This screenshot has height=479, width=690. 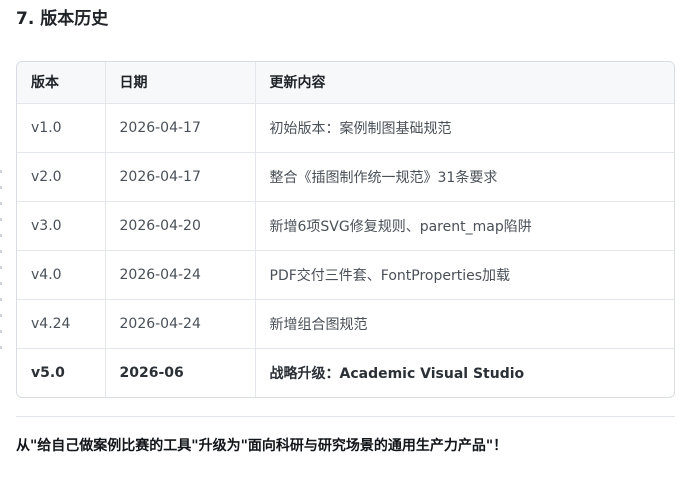 I want to click on table-row: v3.0 2026-04-20 新增6项SVG修复规则、parent_map陷阱, so click(x=345, y=226).